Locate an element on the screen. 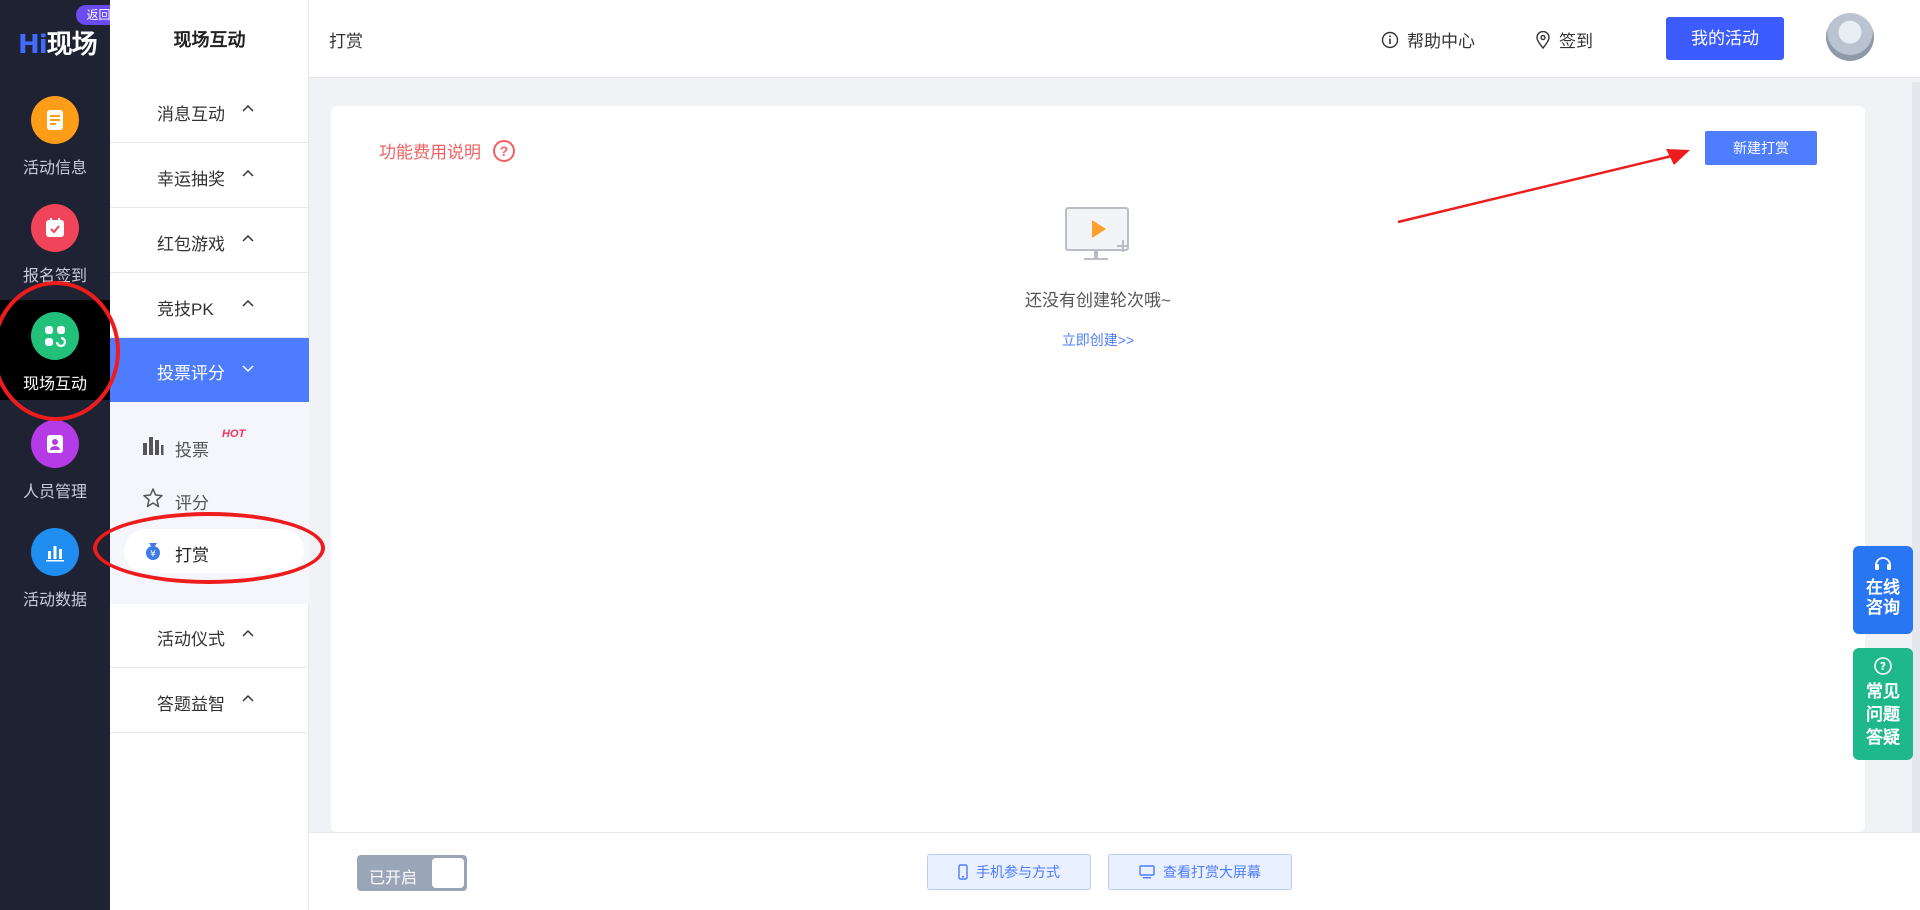 The width and height of the screenshot is (1920, 910). user-avatar is located at coordinates (1850, 37).